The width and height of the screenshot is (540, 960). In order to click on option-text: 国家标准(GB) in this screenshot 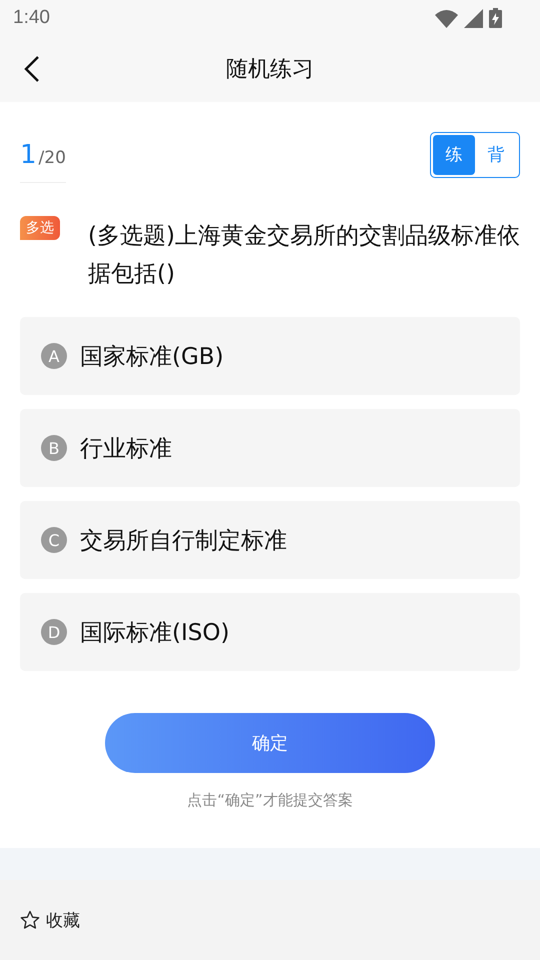, I will do `click(152, 357)`.